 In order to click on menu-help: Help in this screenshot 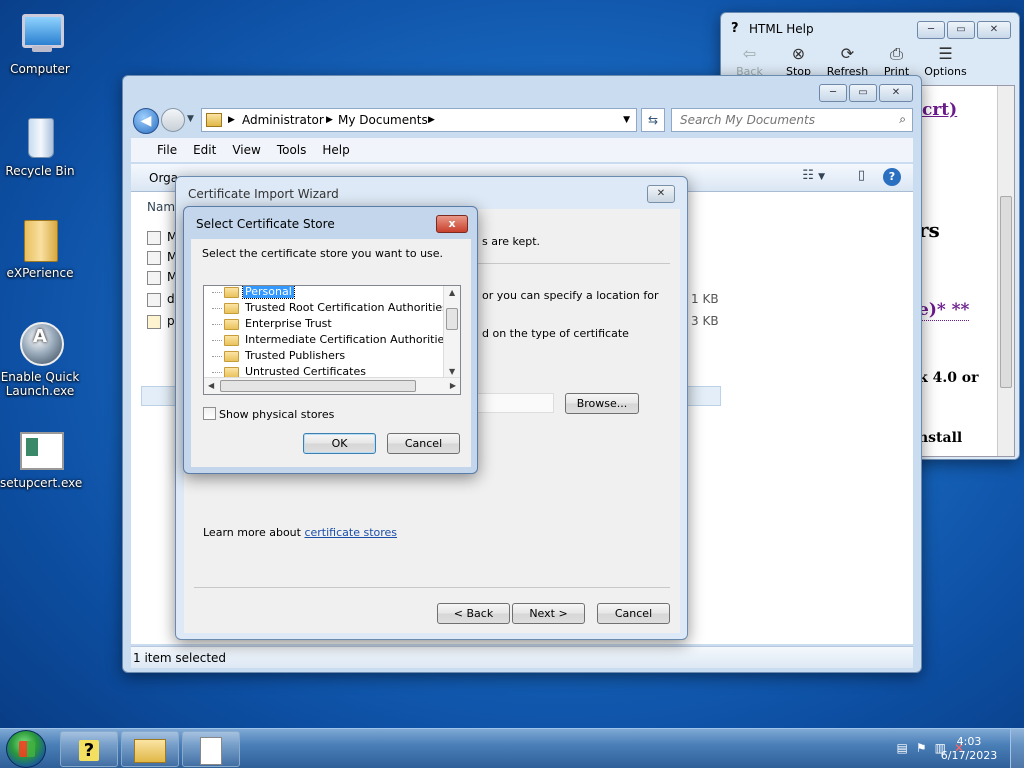, I will do `click(335, 150)`.